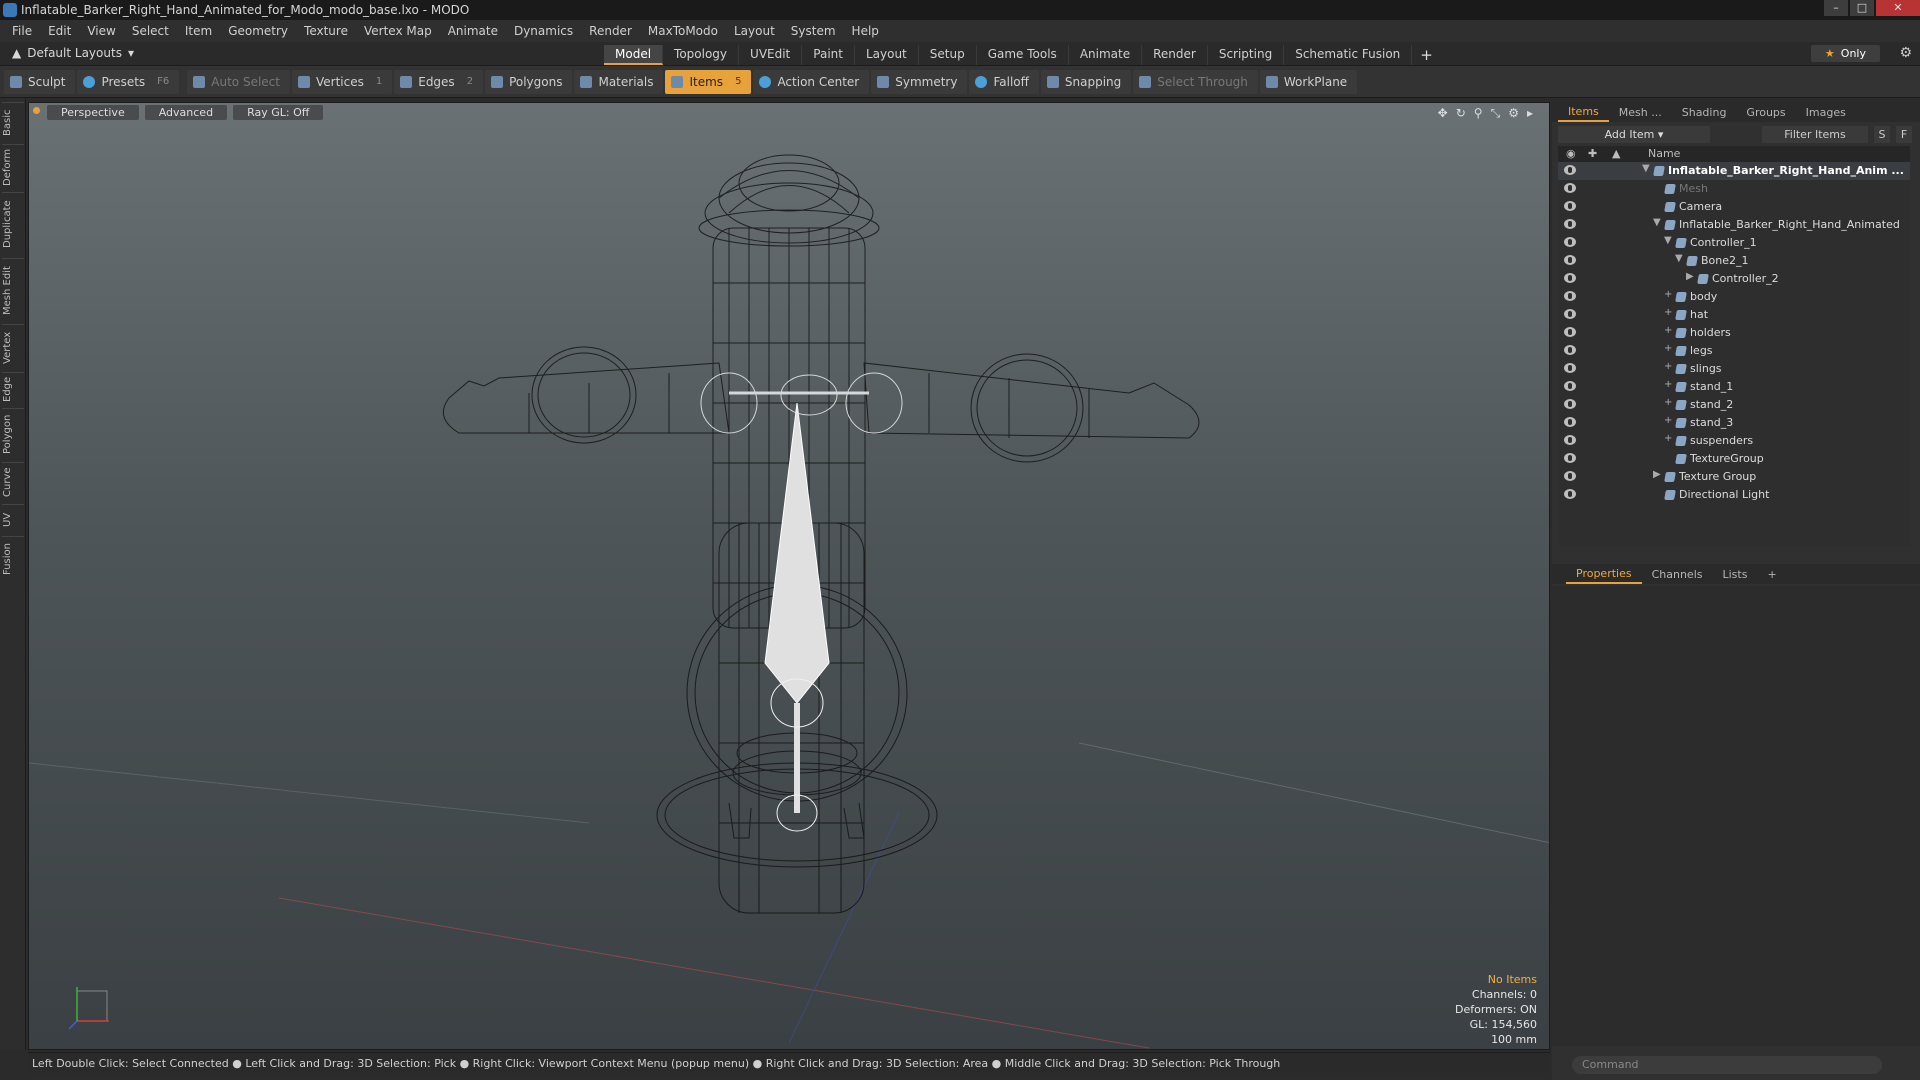  What do you see at coordinates (1086, 81) in the screenshot?
I see `snapping-button: Snapping` at bounding box center [1086, 81].